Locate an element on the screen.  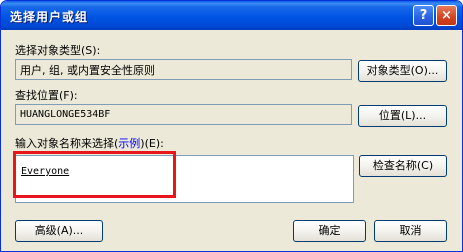
object-types-label: 选择对象类型(S): is located at coordinates (58, 50).